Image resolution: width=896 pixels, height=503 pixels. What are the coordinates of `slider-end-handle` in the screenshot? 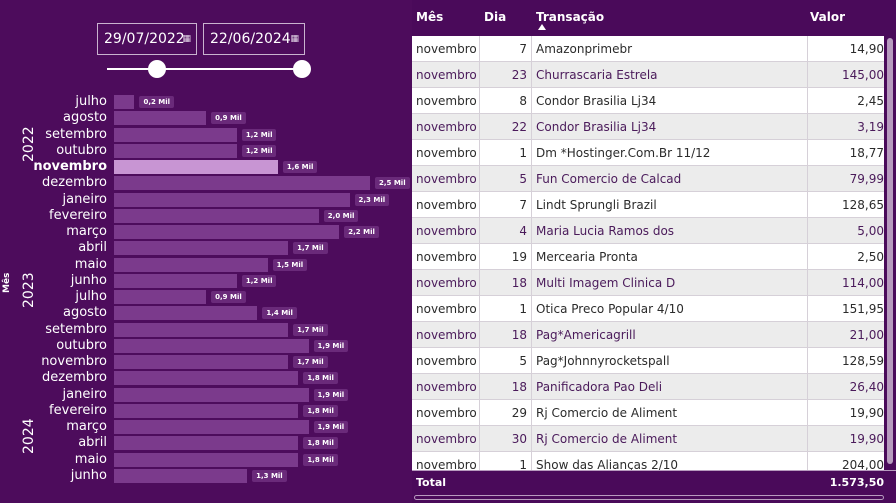 It's located at (302, 69).